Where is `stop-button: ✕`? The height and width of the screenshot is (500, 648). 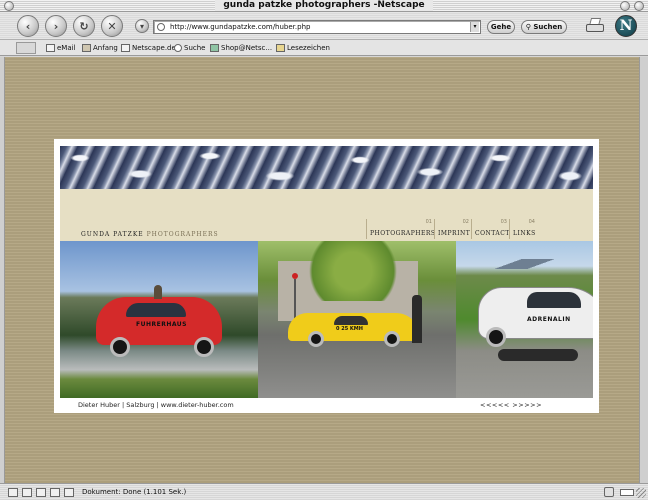
stop-button: ✕ is located at coordinates (112, 26).